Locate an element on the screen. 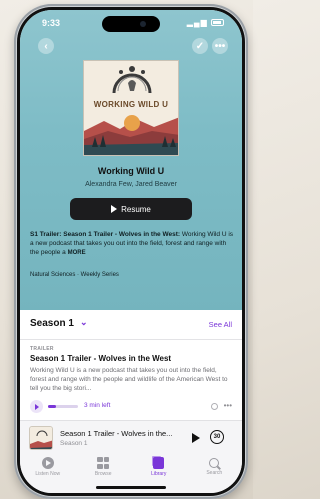 The image size is (320, 499). tab-label: Search is located at coordinates (214, 473).